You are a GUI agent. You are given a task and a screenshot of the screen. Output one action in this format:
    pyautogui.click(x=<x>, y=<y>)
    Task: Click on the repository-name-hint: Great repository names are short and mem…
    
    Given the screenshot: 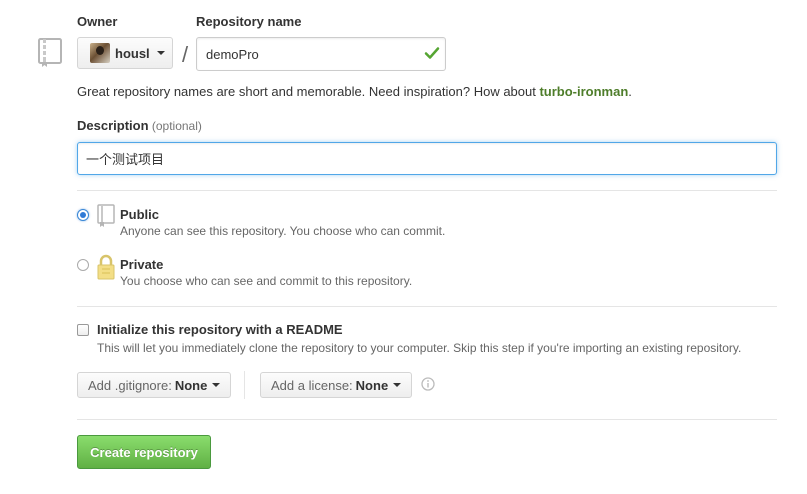 What is the action you would take?
    pyautogui.click(x=354, y=91)
    